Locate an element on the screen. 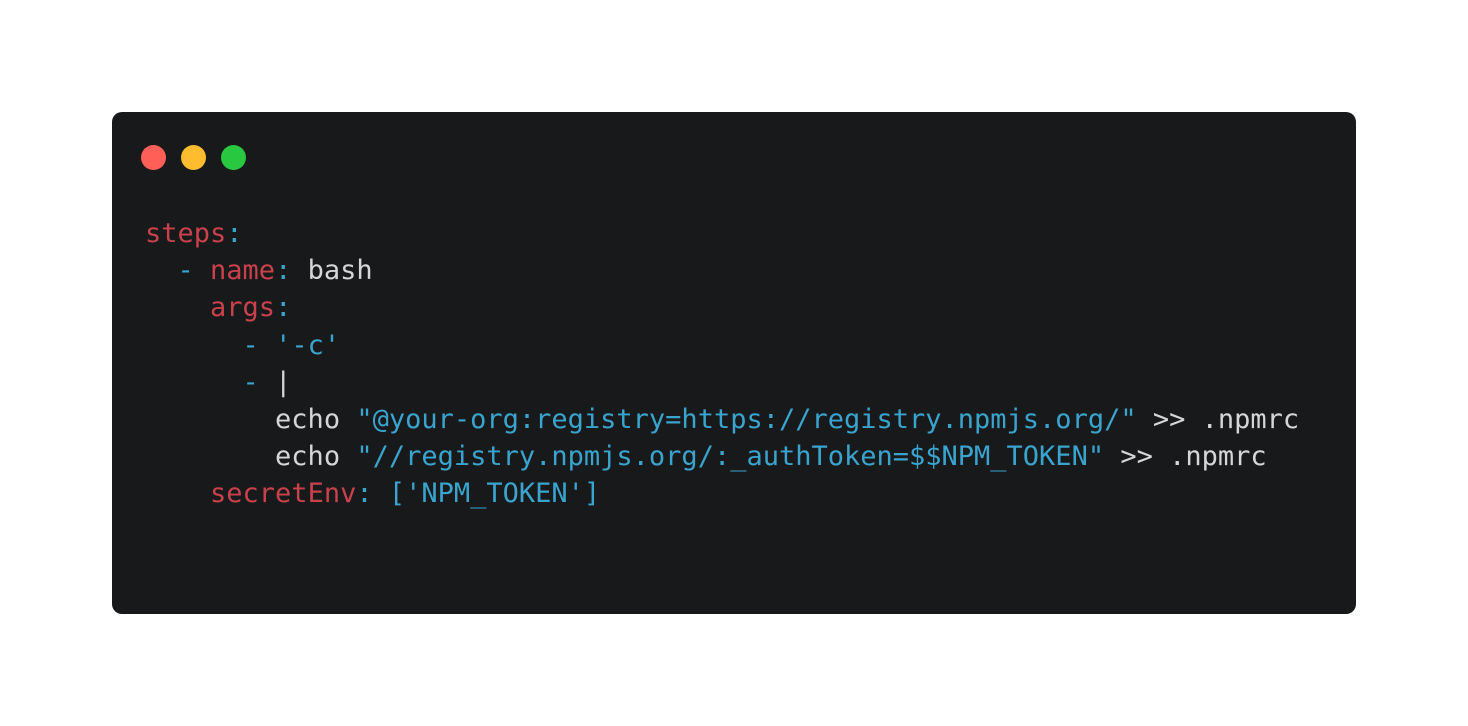  code-token-key: args is located at coordinates (243, 308).